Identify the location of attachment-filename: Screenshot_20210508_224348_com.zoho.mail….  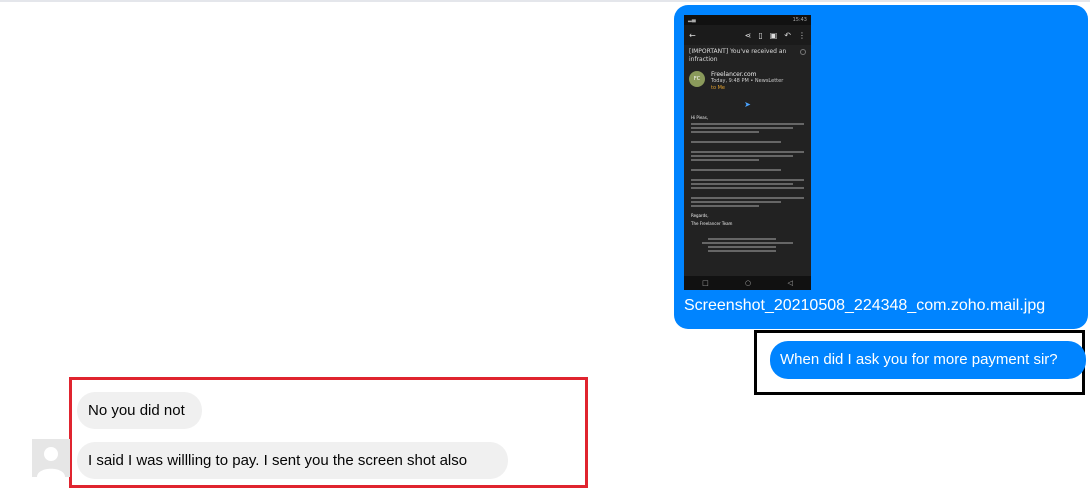
(864, 306).